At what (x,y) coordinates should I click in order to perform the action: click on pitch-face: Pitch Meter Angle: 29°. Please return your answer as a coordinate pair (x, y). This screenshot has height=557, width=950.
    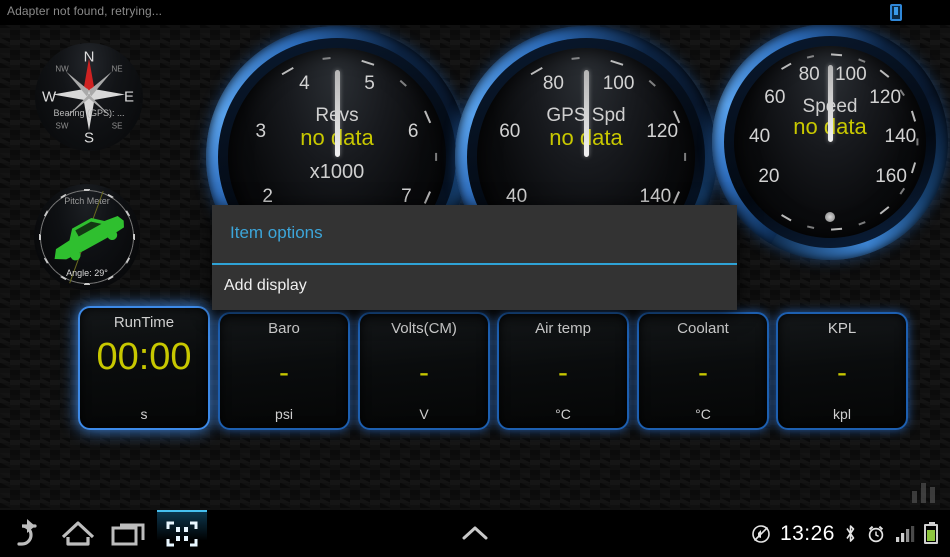
    Looking at the image, I should click on (87, 237).